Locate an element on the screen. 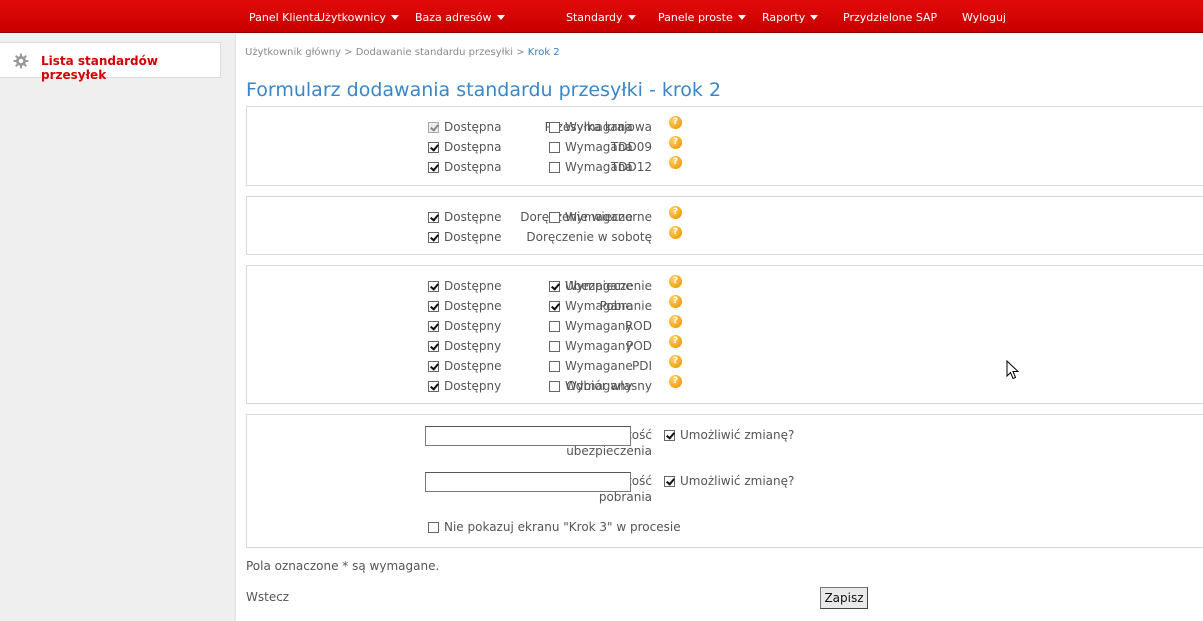 This screenshot has height=621, width=1203. default-insurance-input is located at coordinates (528, 436).